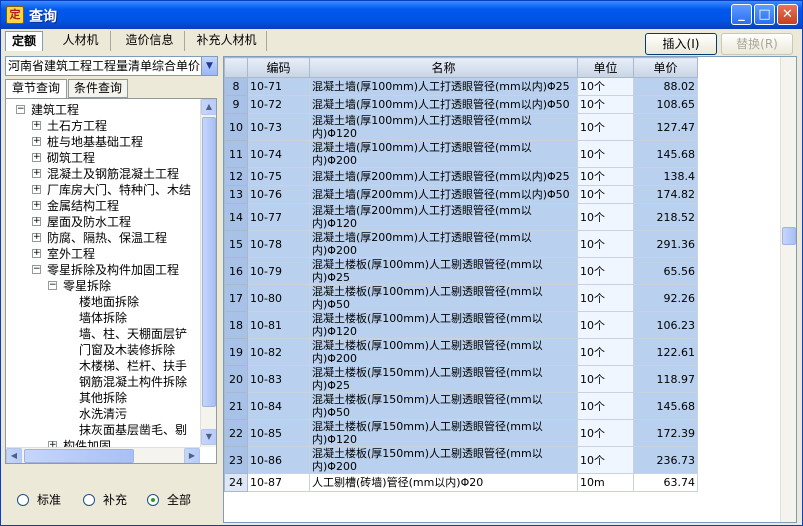 Image resolution: width=803 pixels, height=526 pixels. Describe the element at coordinates (278, 244) in the screenshot. I see `code-cell: 10-78` at that location.